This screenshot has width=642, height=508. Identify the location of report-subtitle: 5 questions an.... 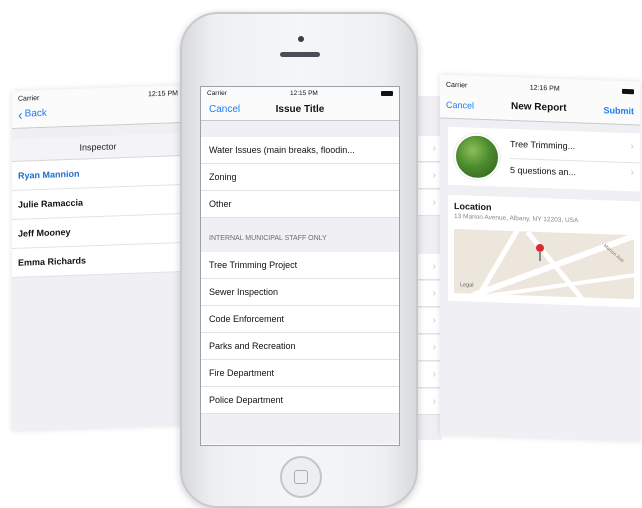
(543, 171).